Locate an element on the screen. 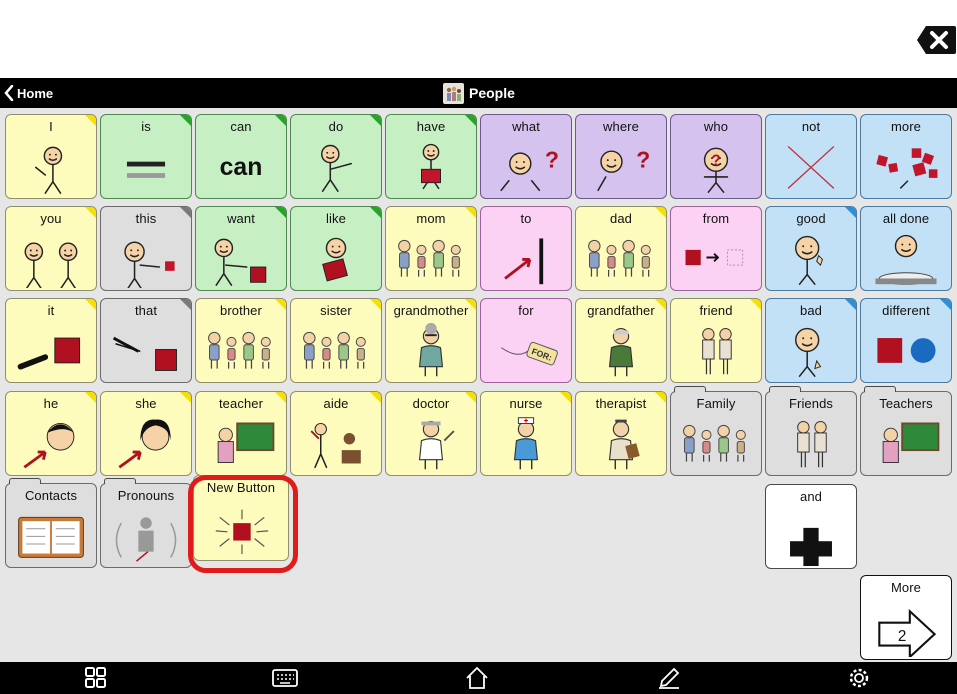 This screenshot has width=957, height=694. word-button-grandmother: grandmother is located at coordinates (431, 340).